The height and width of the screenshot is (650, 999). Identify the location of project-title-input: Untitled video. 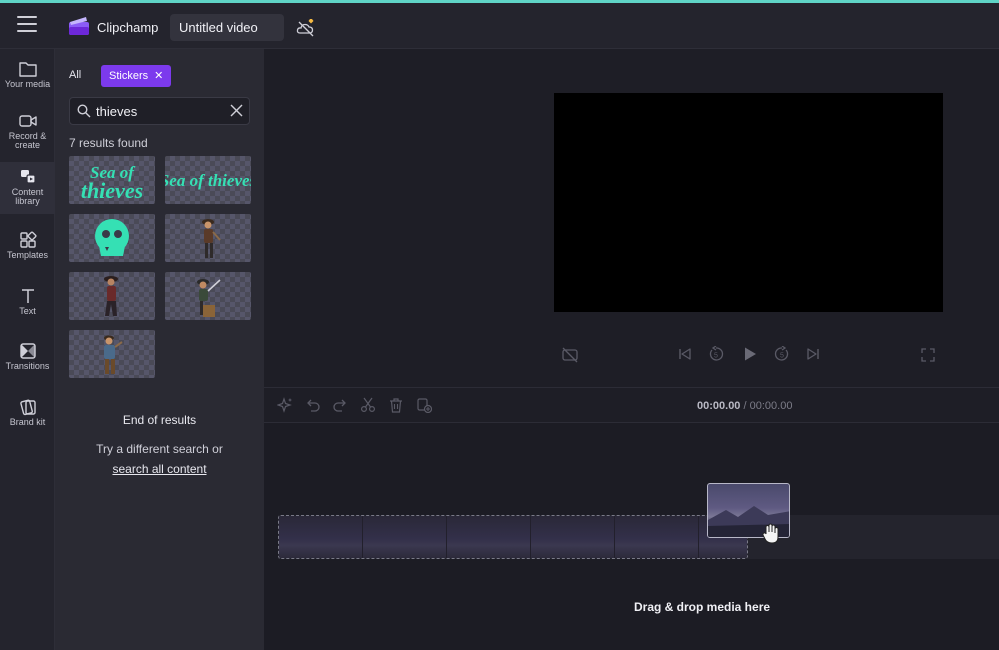
(227, 27).